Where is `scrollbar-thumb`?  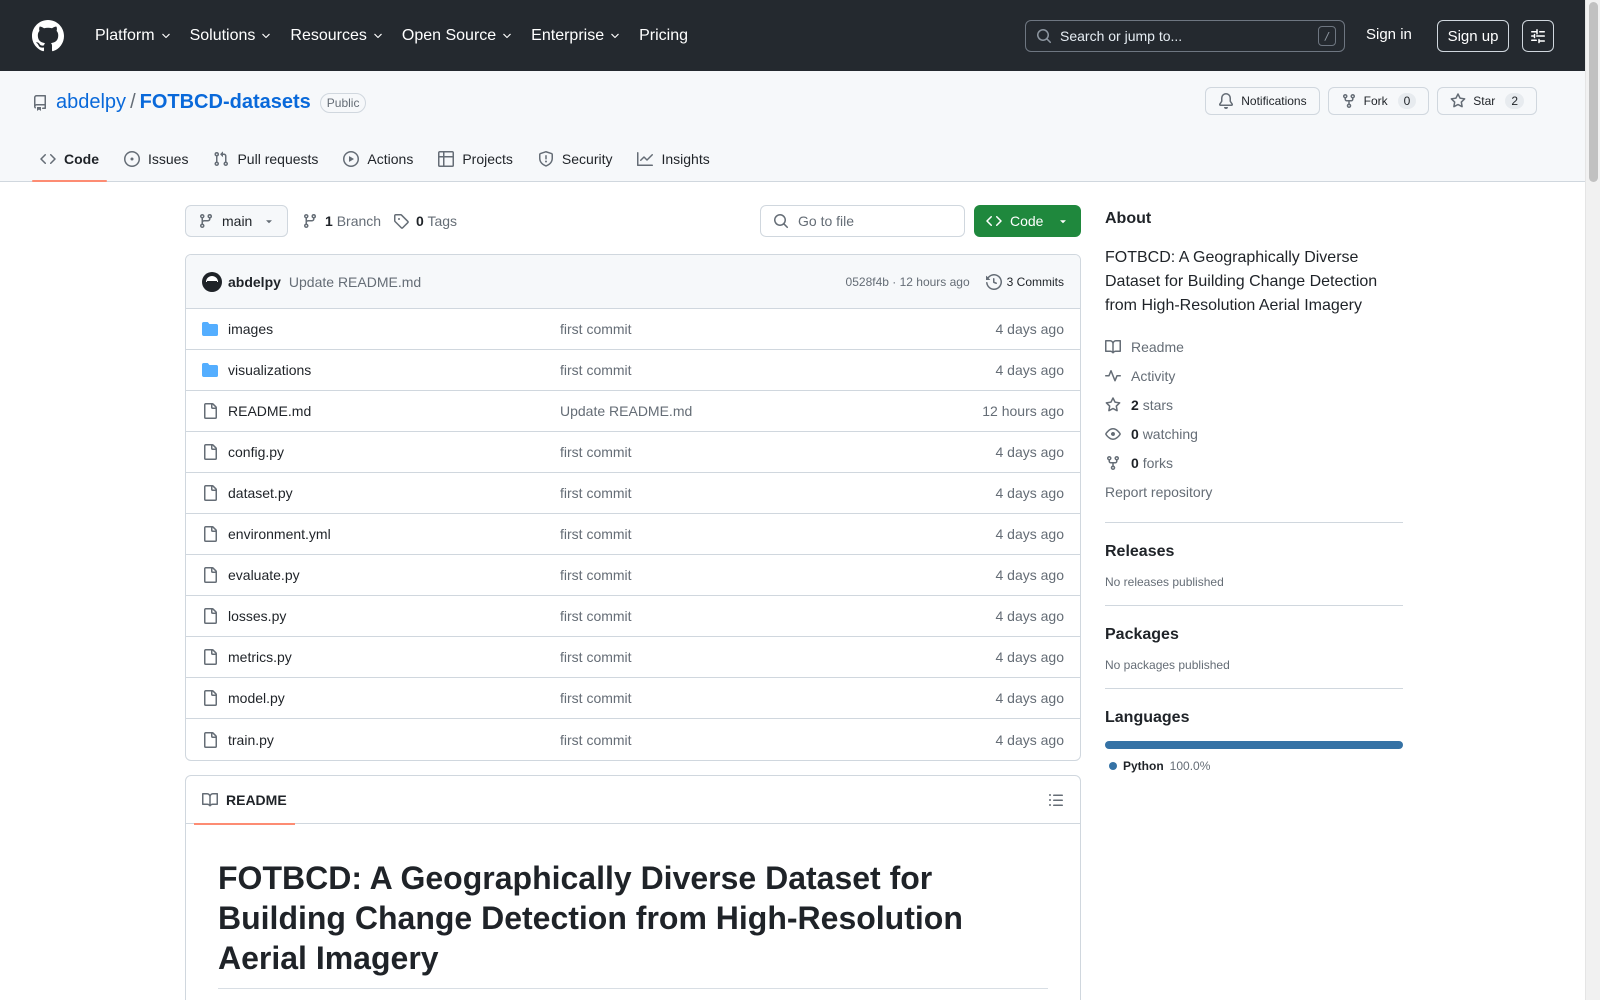
scrollbar-thumb is located at coordinates (1593, 92).